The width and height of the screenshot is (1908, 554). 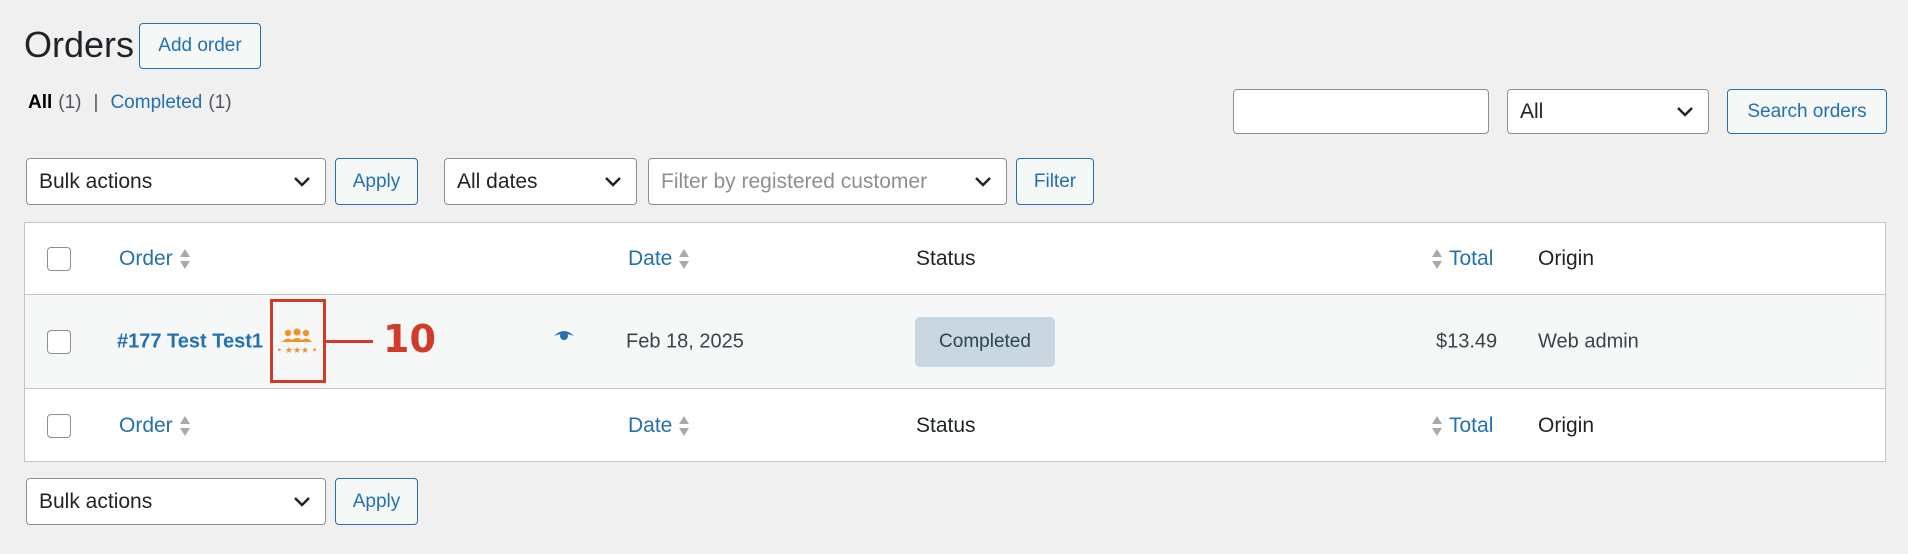 I want to click on column-order: Order, so click(x=155, y=259).